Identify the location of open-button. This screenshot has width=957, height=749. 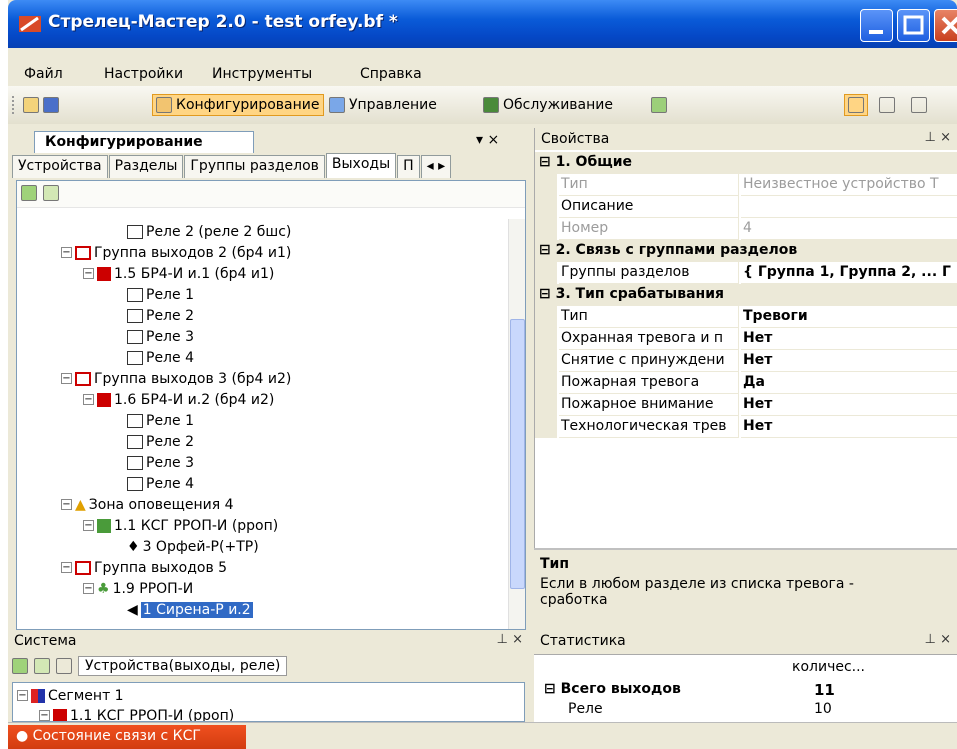
(41, 105).